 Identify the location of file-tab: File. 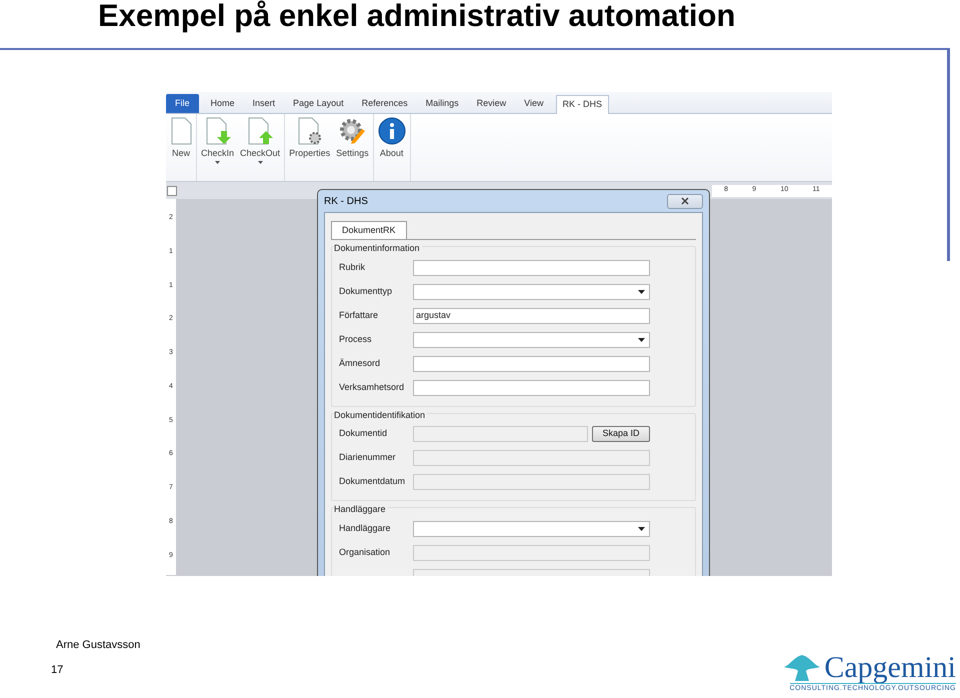
(182, 103).